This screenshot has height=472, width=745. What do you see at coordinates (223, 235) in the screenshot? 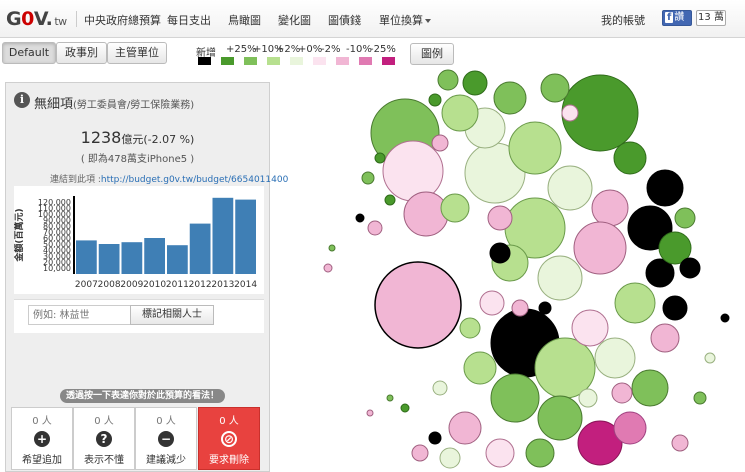
I see `bar-2013` at bounding box center [223, 235].